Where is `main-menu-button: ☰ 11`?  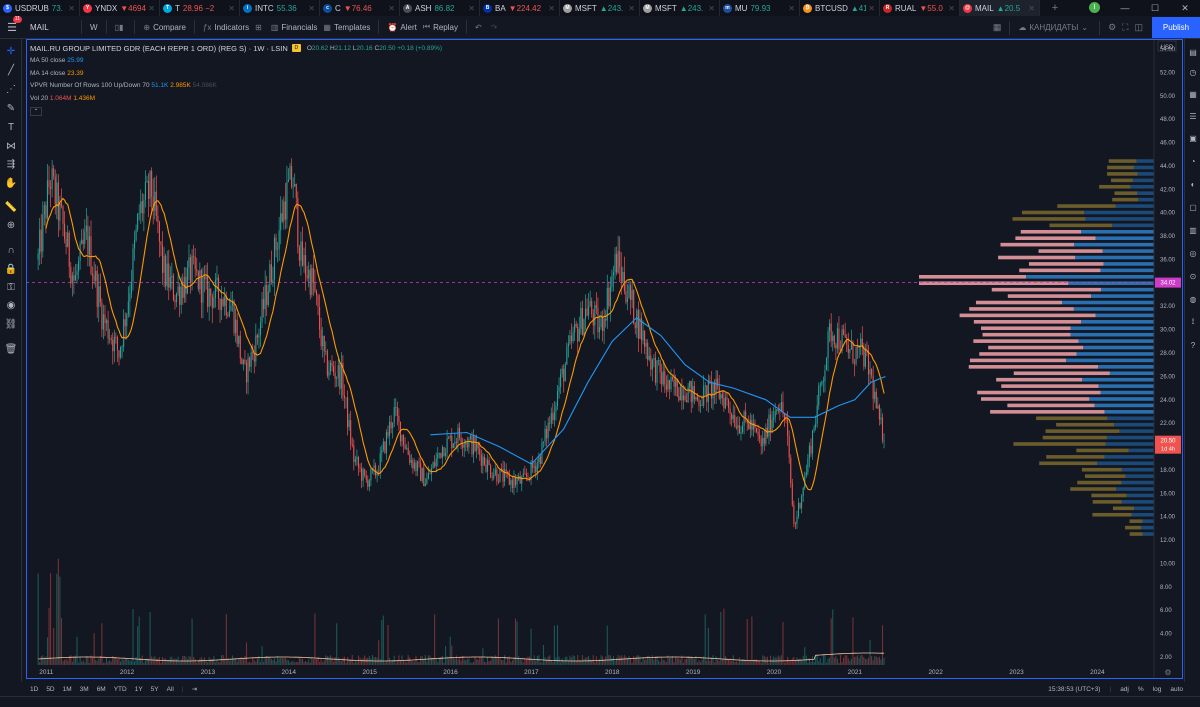 main-menu-button: ☰ 11 is located at coordinates (12, 24).